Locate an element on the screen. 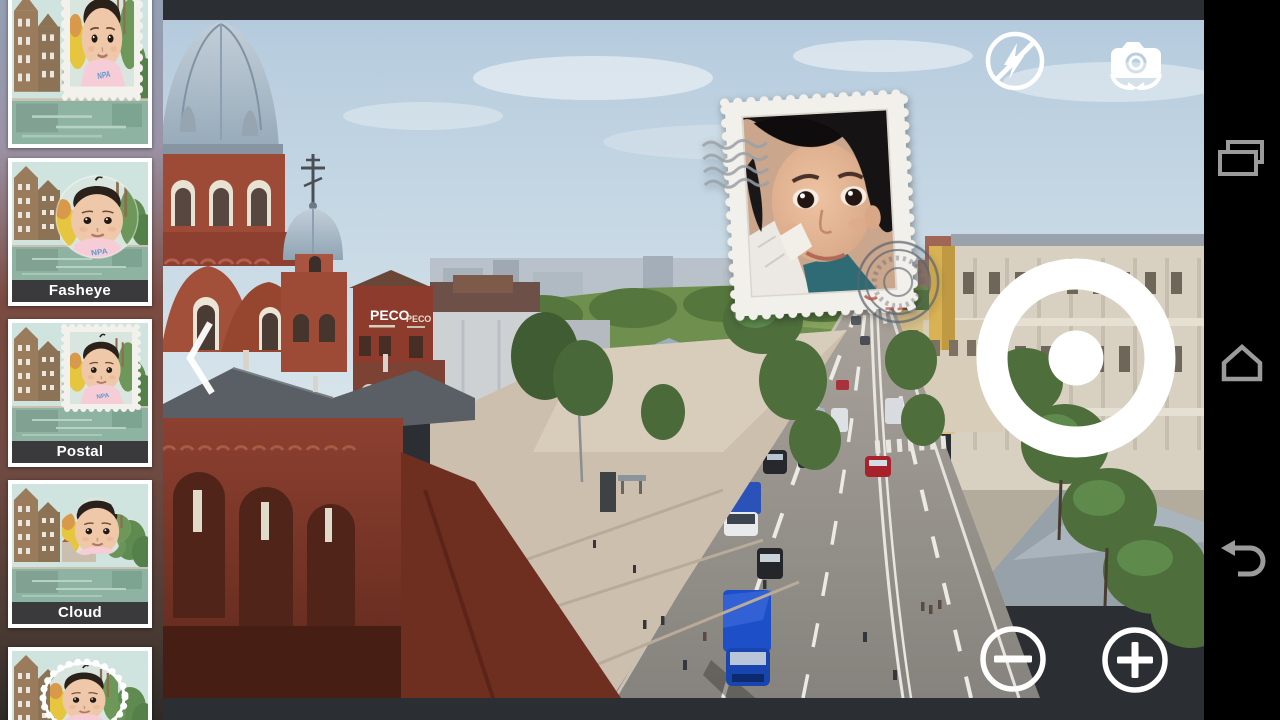 The width and height of the screenshot is (1280, 720). flash-button is located at coordinates (1015, 62).